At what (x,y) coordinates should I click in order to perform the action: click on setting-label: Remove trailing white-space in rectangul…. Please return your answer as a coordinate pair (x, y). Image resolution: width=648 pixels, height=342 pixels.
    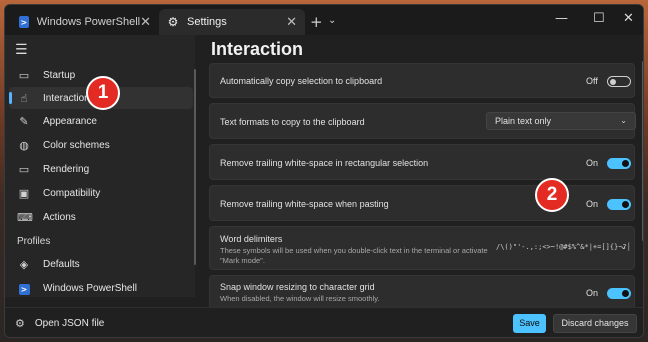
    Looking at the image, I should click on (324, 163).